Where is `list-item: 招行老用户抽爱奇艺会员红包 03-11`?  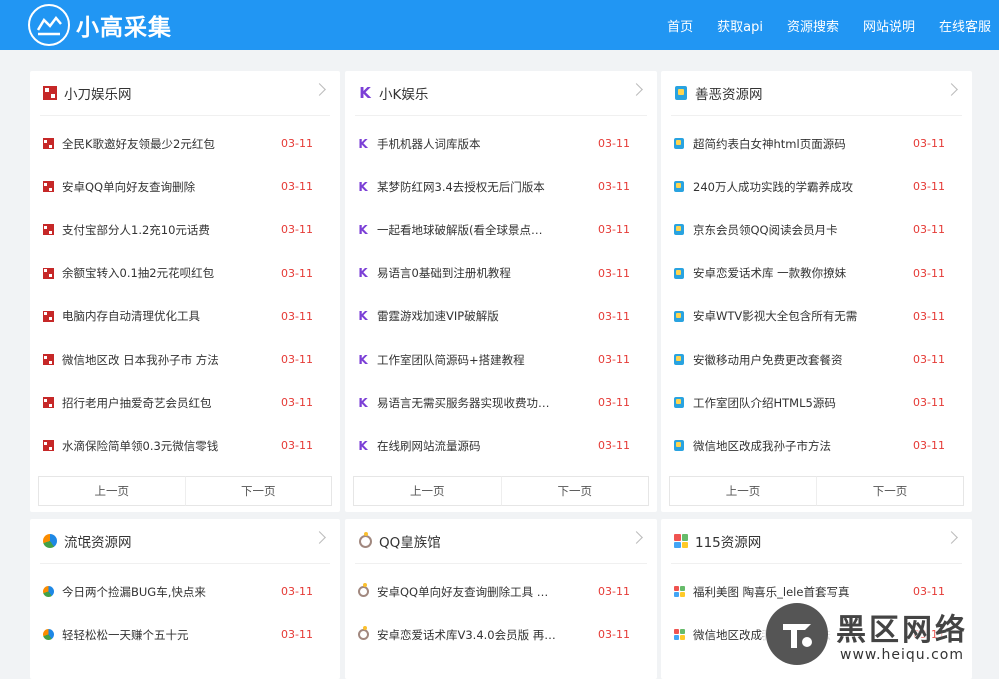
list-item: 招行老用户抽爱奇艺会员红包 03-11 is located at coordinates (185, 402).